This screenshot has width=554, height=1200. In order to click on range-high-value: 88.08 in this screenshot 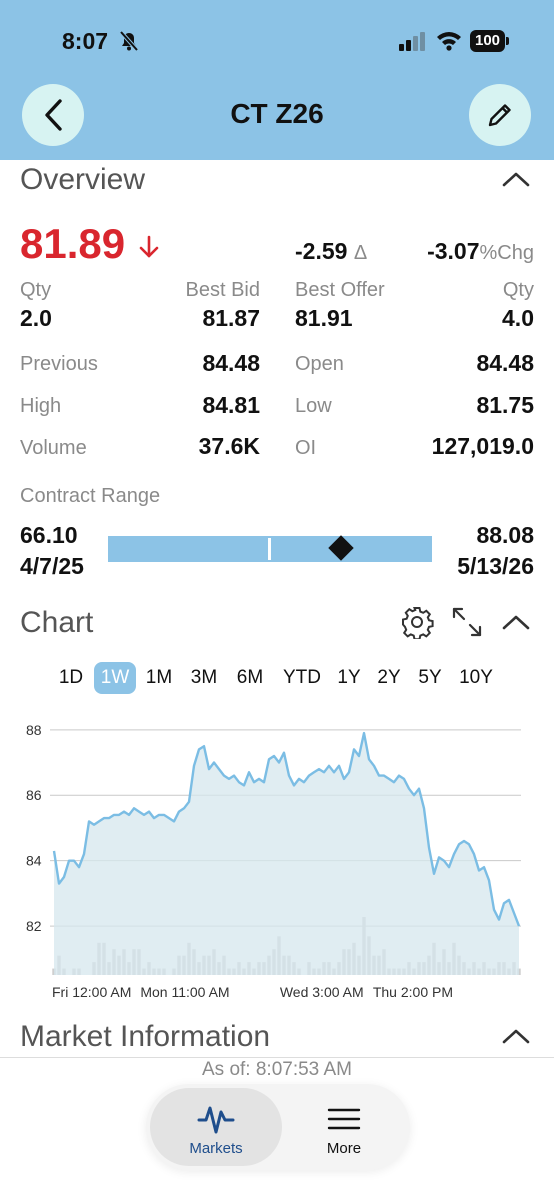, I will do `click(505, 535)`.